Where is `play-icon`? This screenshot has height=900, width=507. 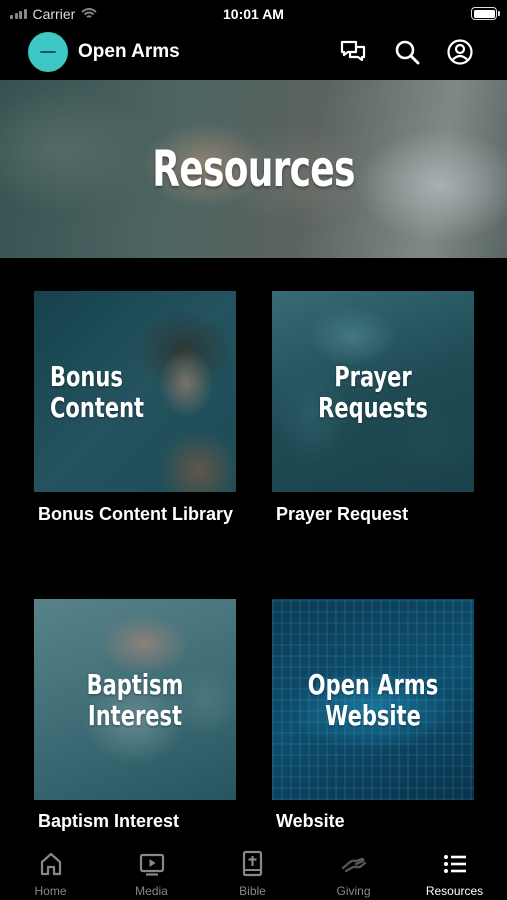
play-icon is located at coordinates (152, 864).